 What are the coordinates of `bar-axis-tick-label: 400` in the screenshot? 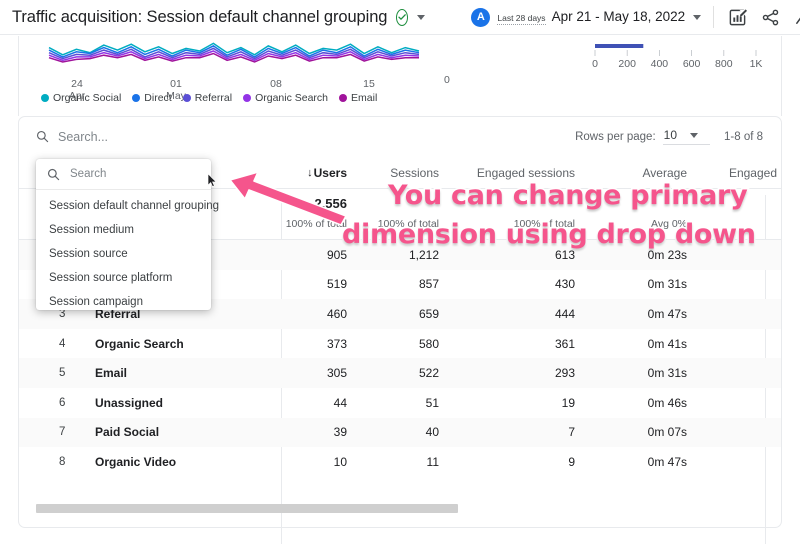 It's located at (660, 64).